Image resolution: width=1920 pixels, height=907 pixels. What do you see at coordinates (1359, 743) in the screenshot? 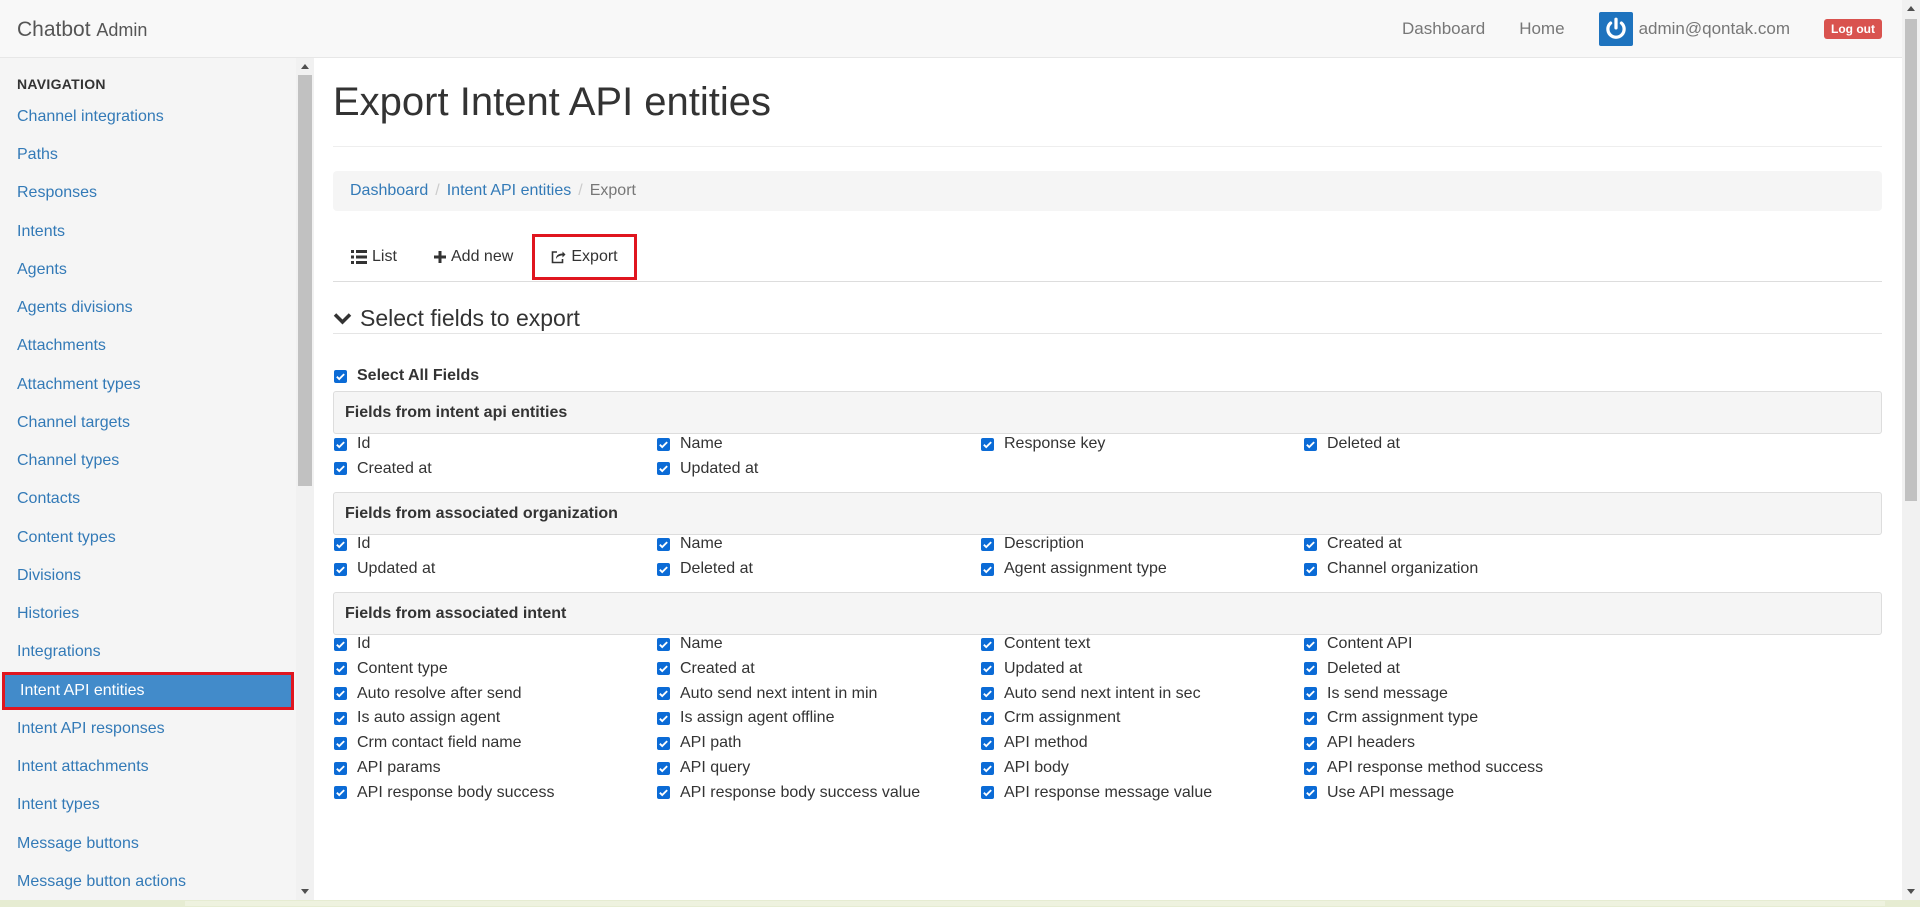
I see `field-api-headers: API headers` at bounding box center [1359, 743].